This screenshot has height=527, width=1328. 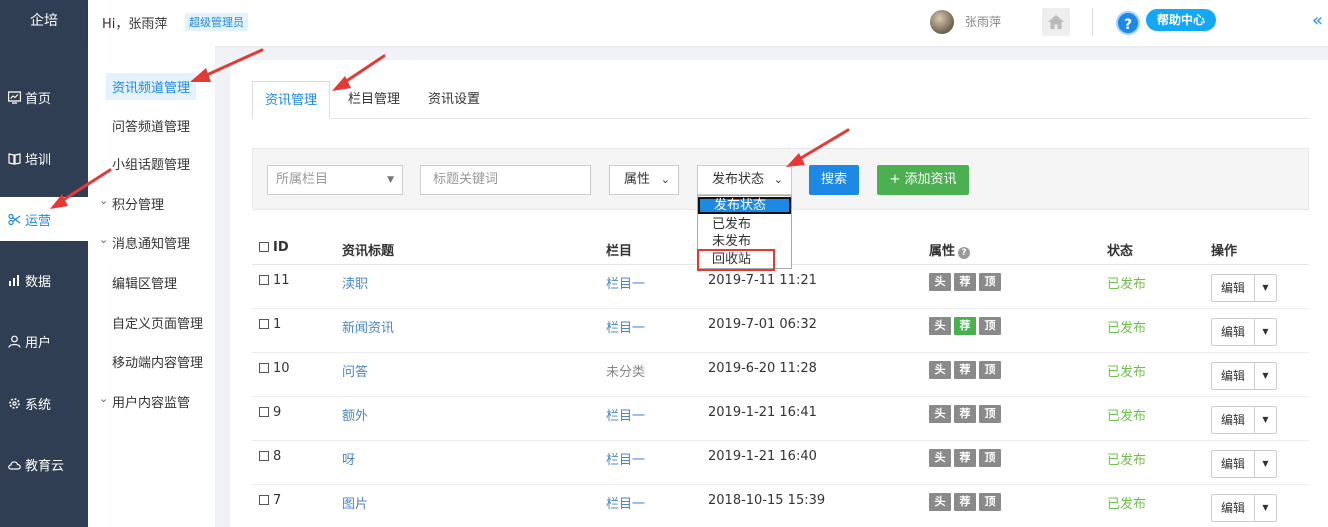 What do you see at coordinates (744, 205) in the screenshot?
I see `status-option-all: 发布状态` at bounding box center [744, 205].